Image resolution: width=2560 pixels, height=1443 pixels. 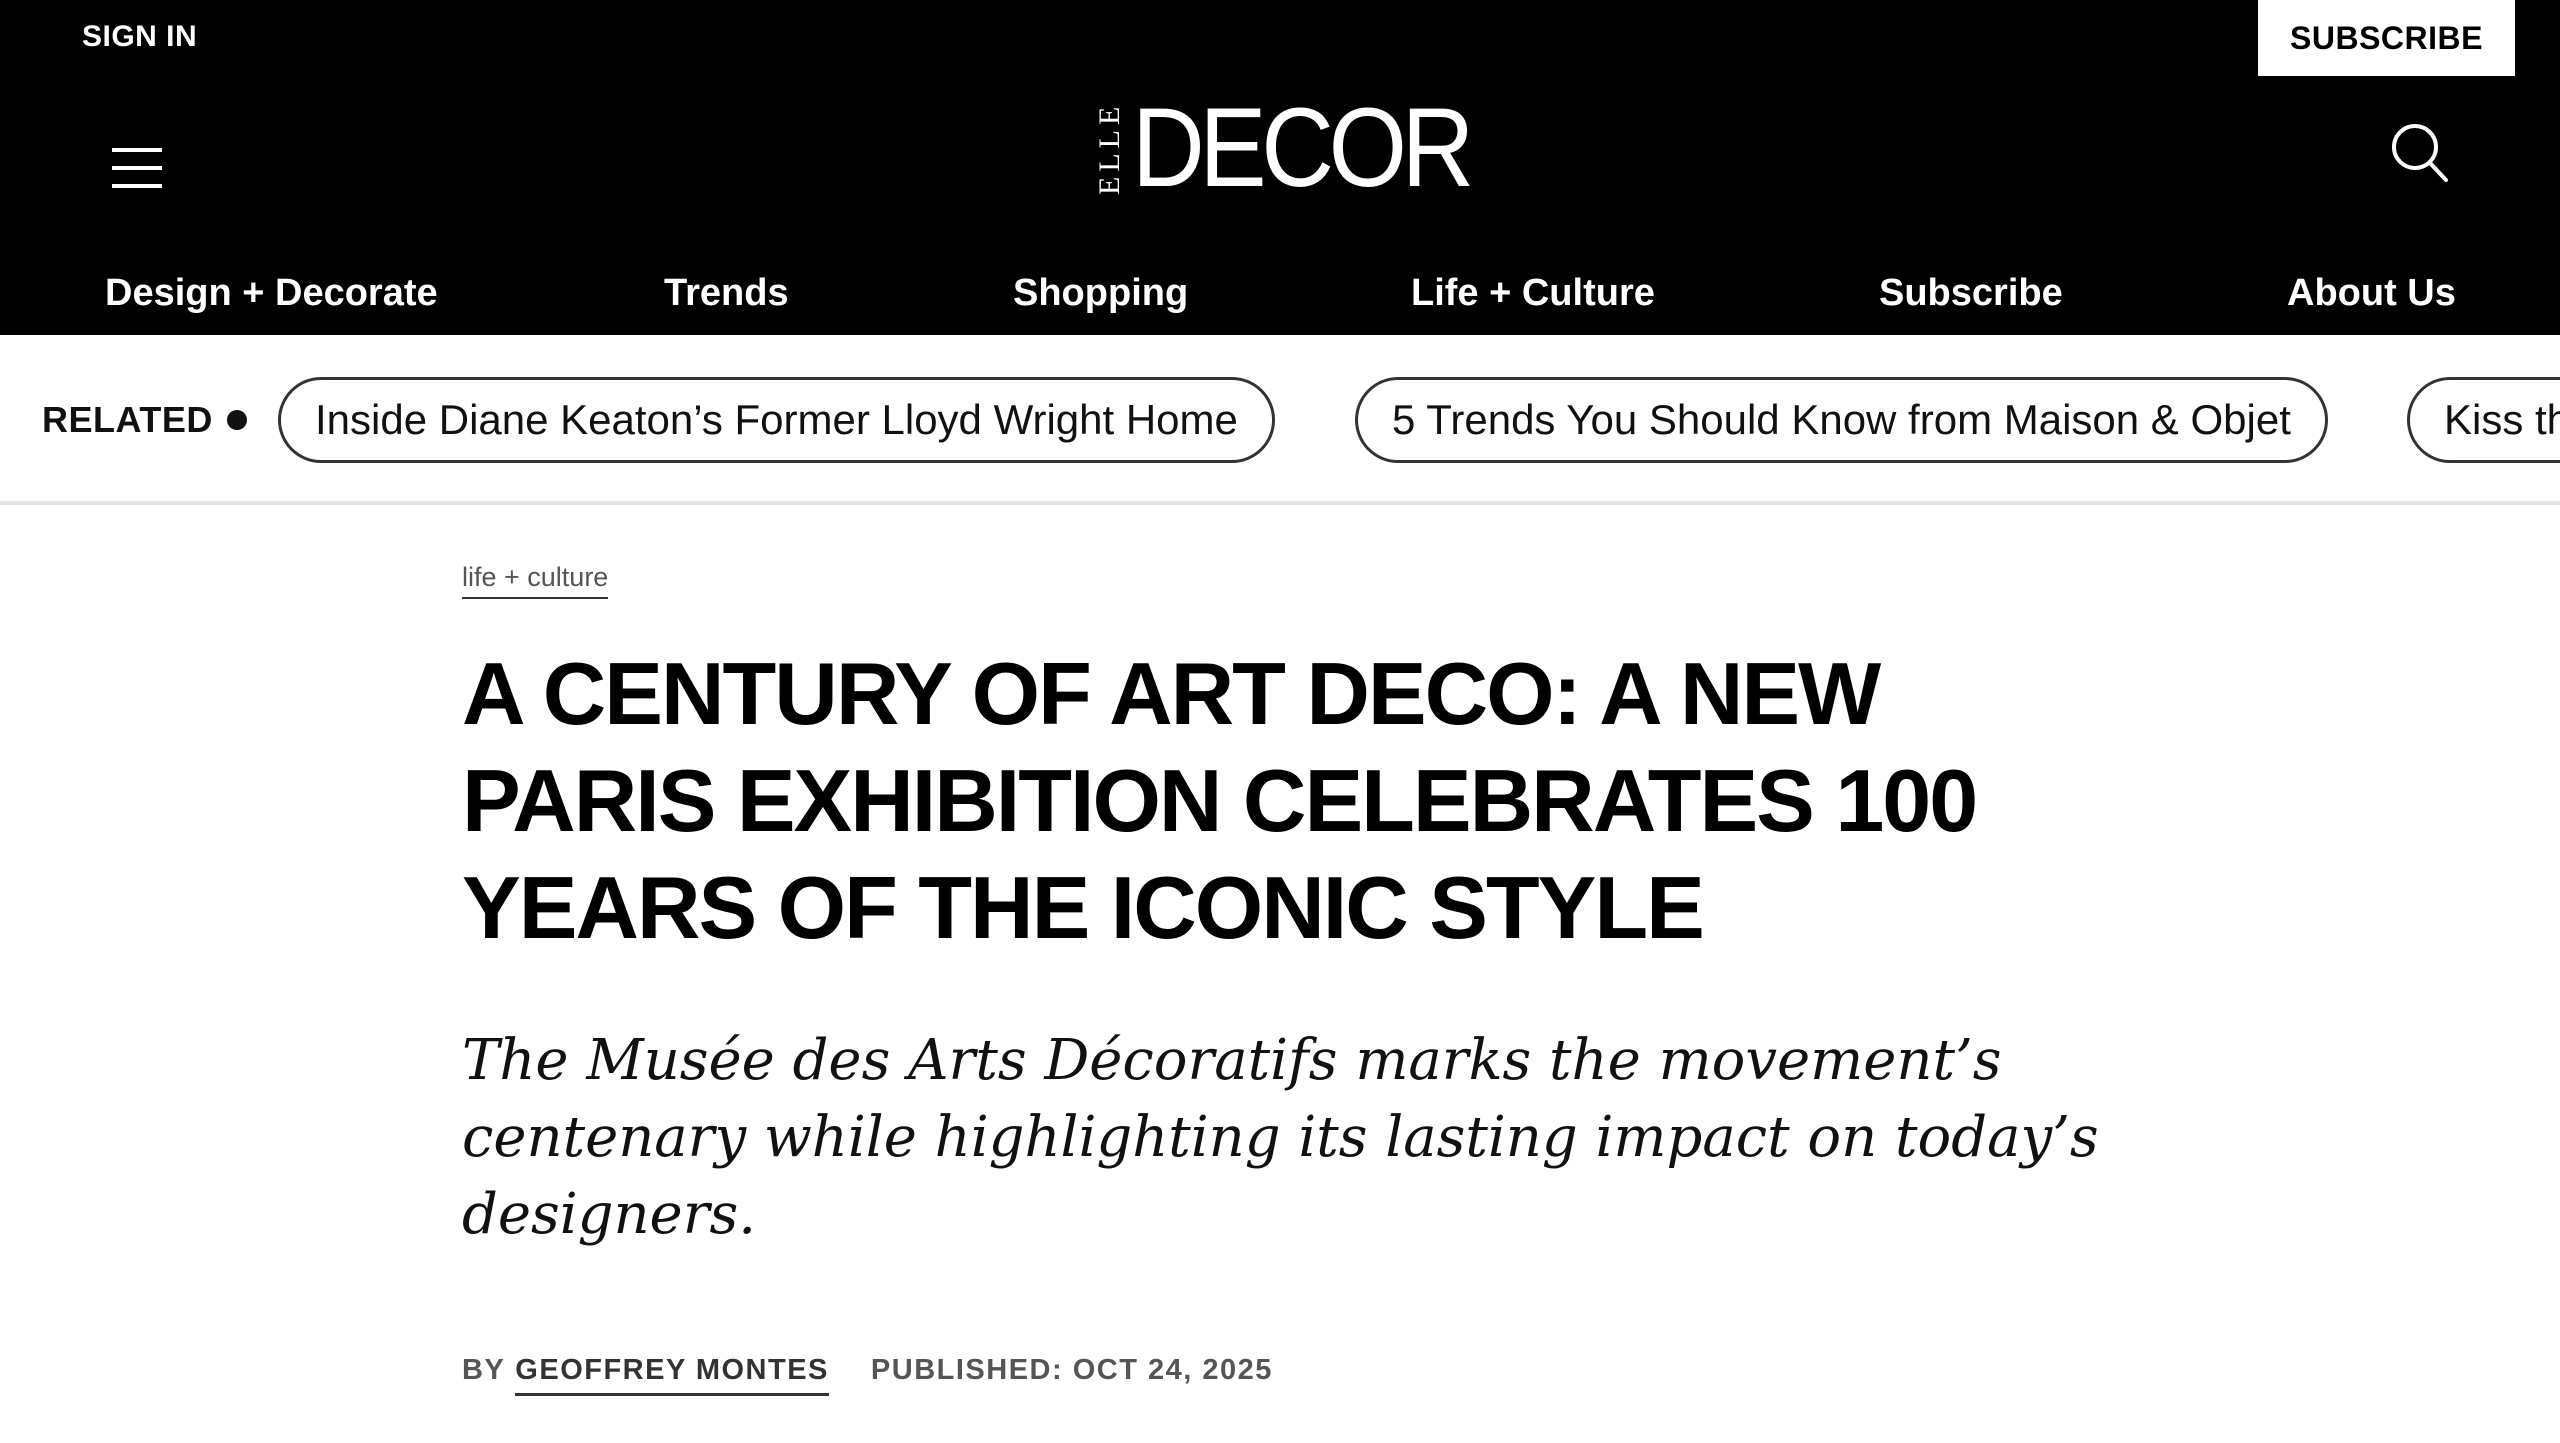 I want to click on byline-prefix: BY, so click(x=484, y=1370).